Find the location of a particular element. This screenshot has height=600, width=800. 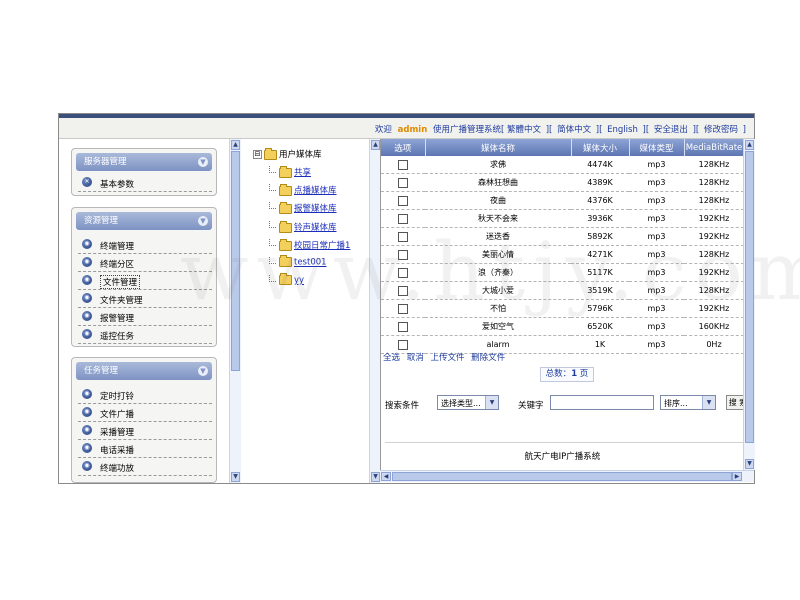

media-name-cell: 森林狂想曲 is located at coordinates (498, 182).